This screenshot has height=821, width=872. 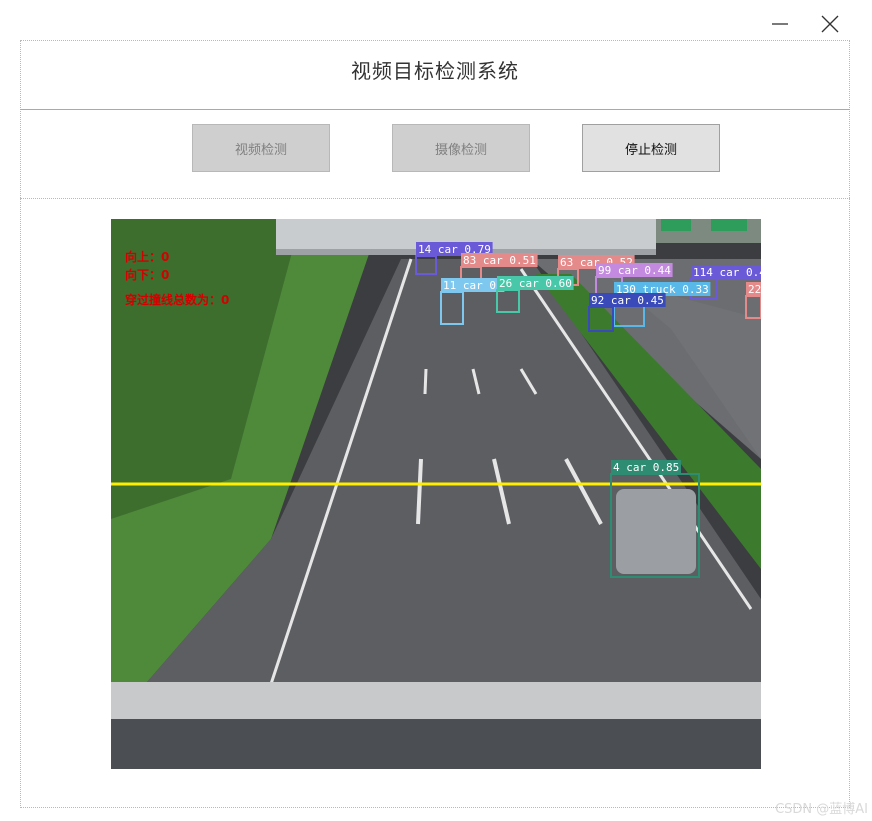 I want to click on down-count: 向下：0, so click(x=147, y=274).